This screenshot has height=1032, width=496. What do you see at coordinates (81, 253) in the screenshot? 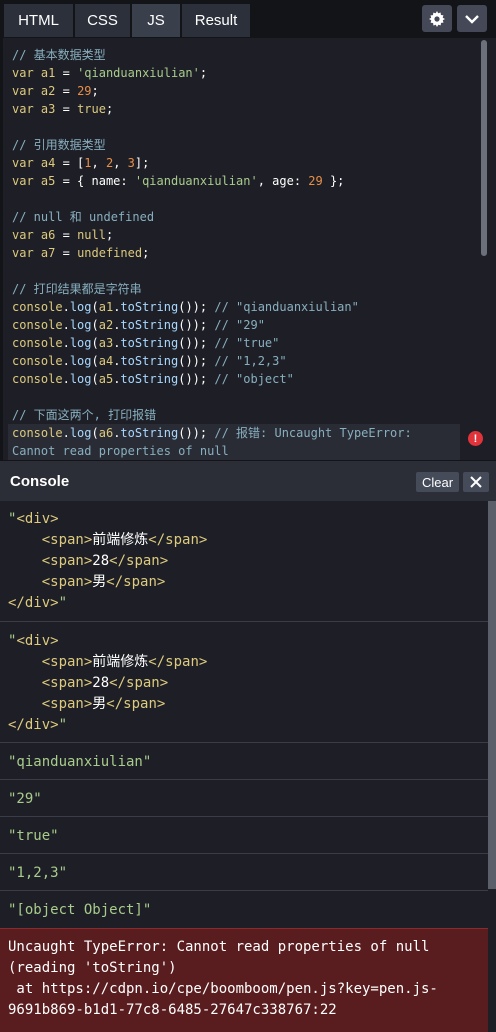
I see `code-line: var a7 = undefined;` at bounding box center [81, 253].